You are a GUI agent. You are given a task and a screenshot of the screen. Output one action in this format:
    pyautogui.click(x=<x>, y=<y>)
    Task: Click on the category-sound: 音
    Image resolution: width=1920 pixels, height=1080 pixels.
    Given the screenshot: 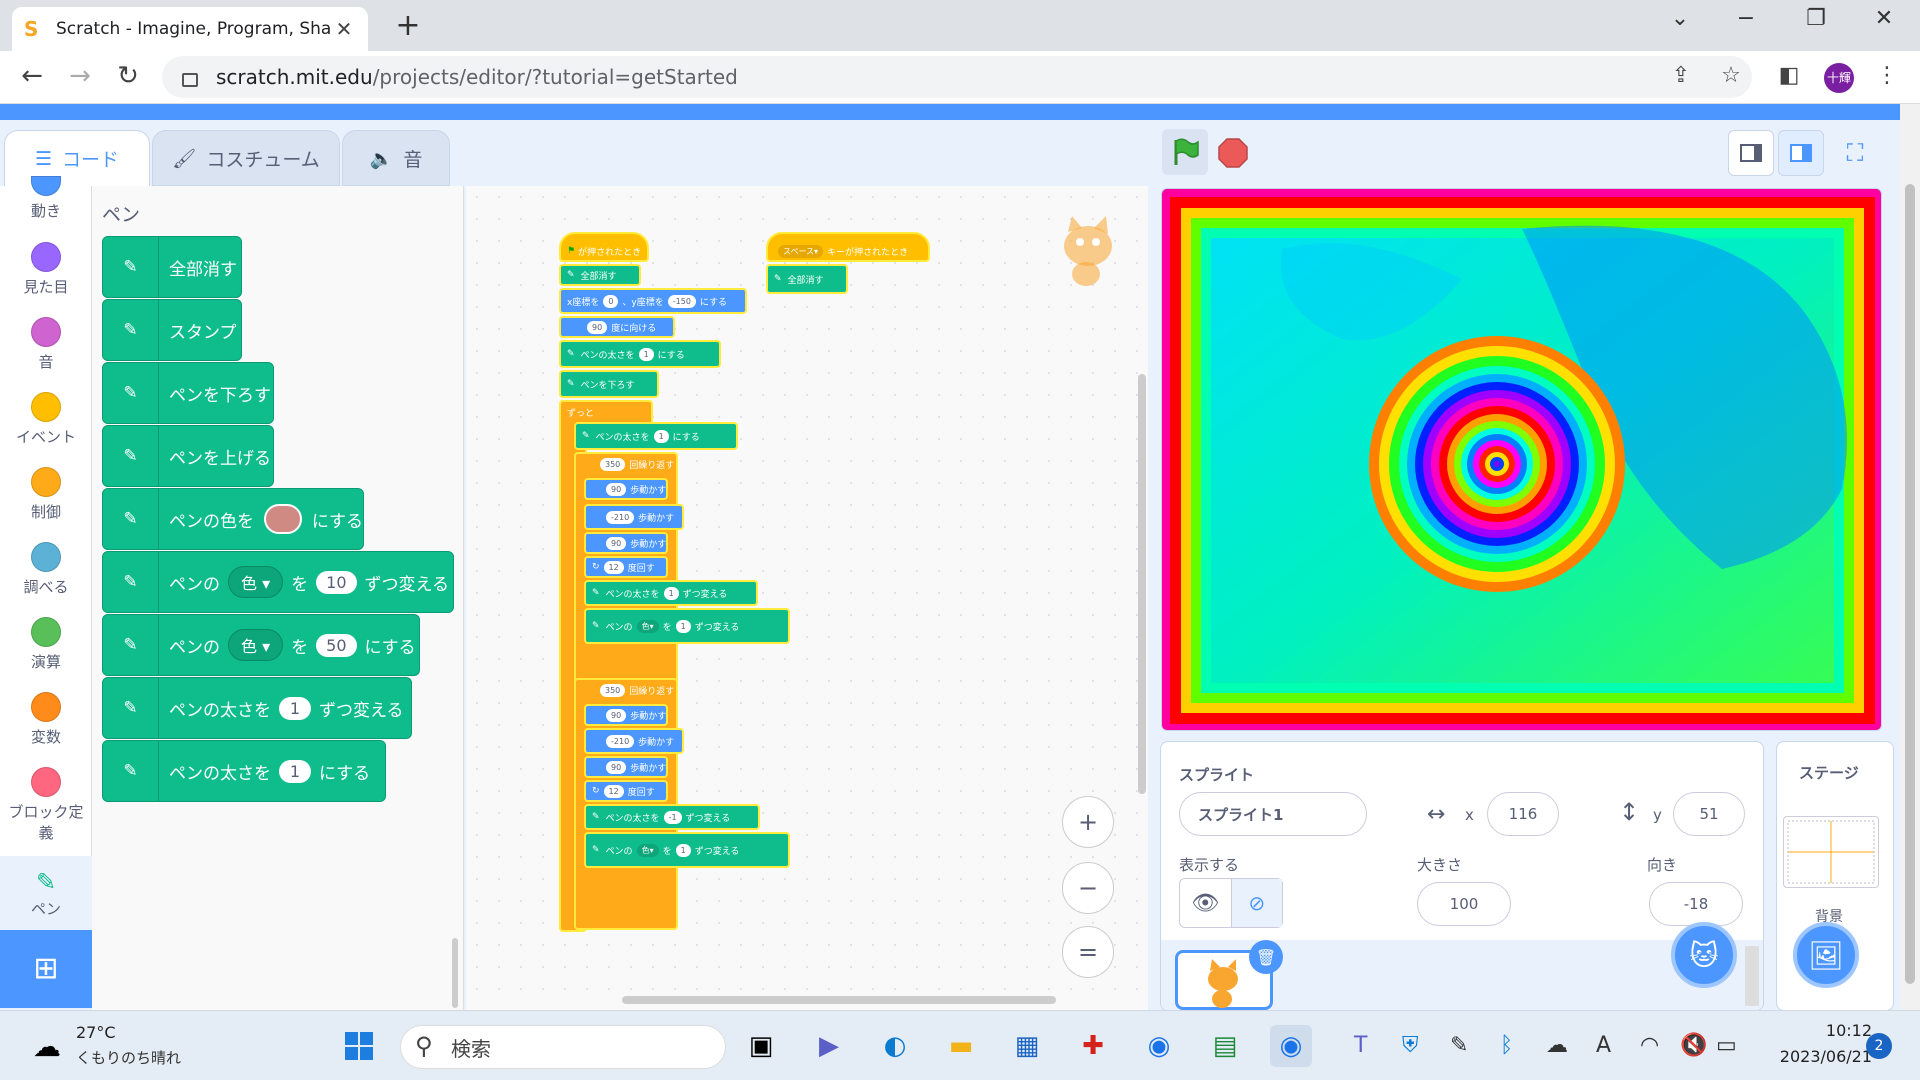 What is the action you would take?
    pyautogui.click(x=46, y=344)
    